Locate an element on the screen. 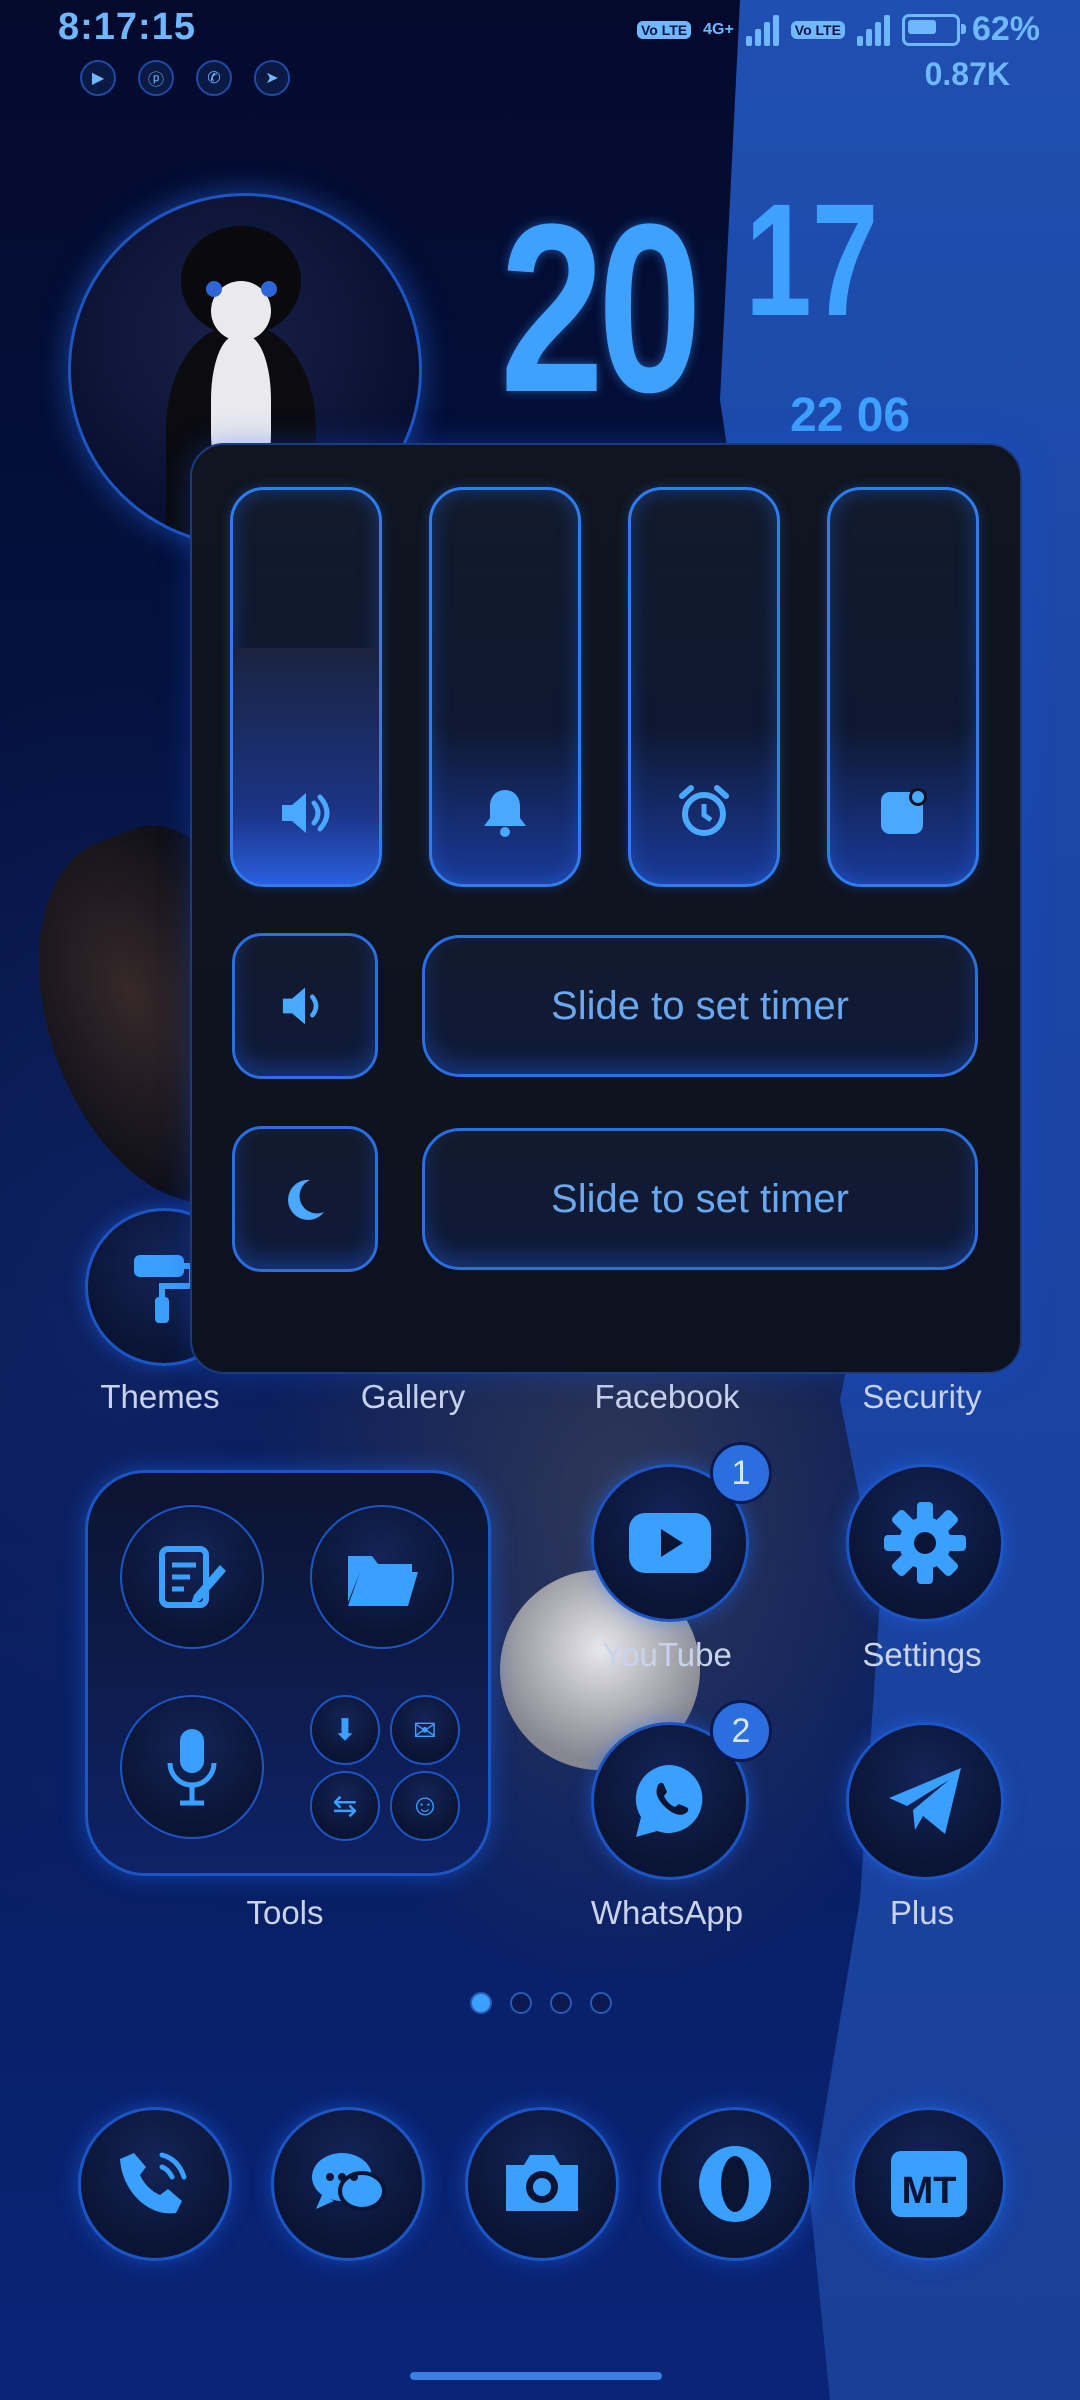 The height and width of the screenshot is (2400, 1080). signal-icon is located at coordinates (762, 30).